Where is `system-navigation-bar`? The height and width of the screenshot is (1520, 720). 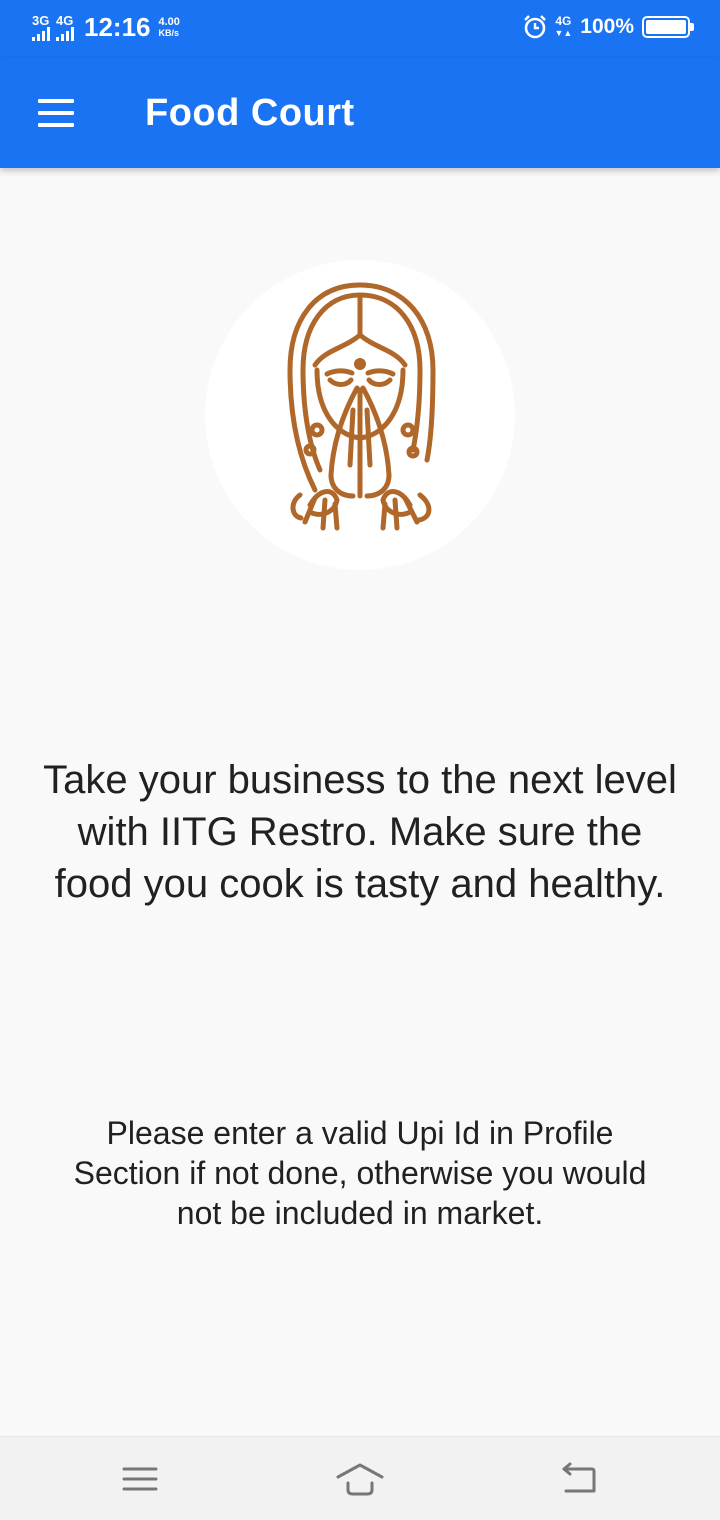
system-navigation-bar is located at coordinates (360, 1478).